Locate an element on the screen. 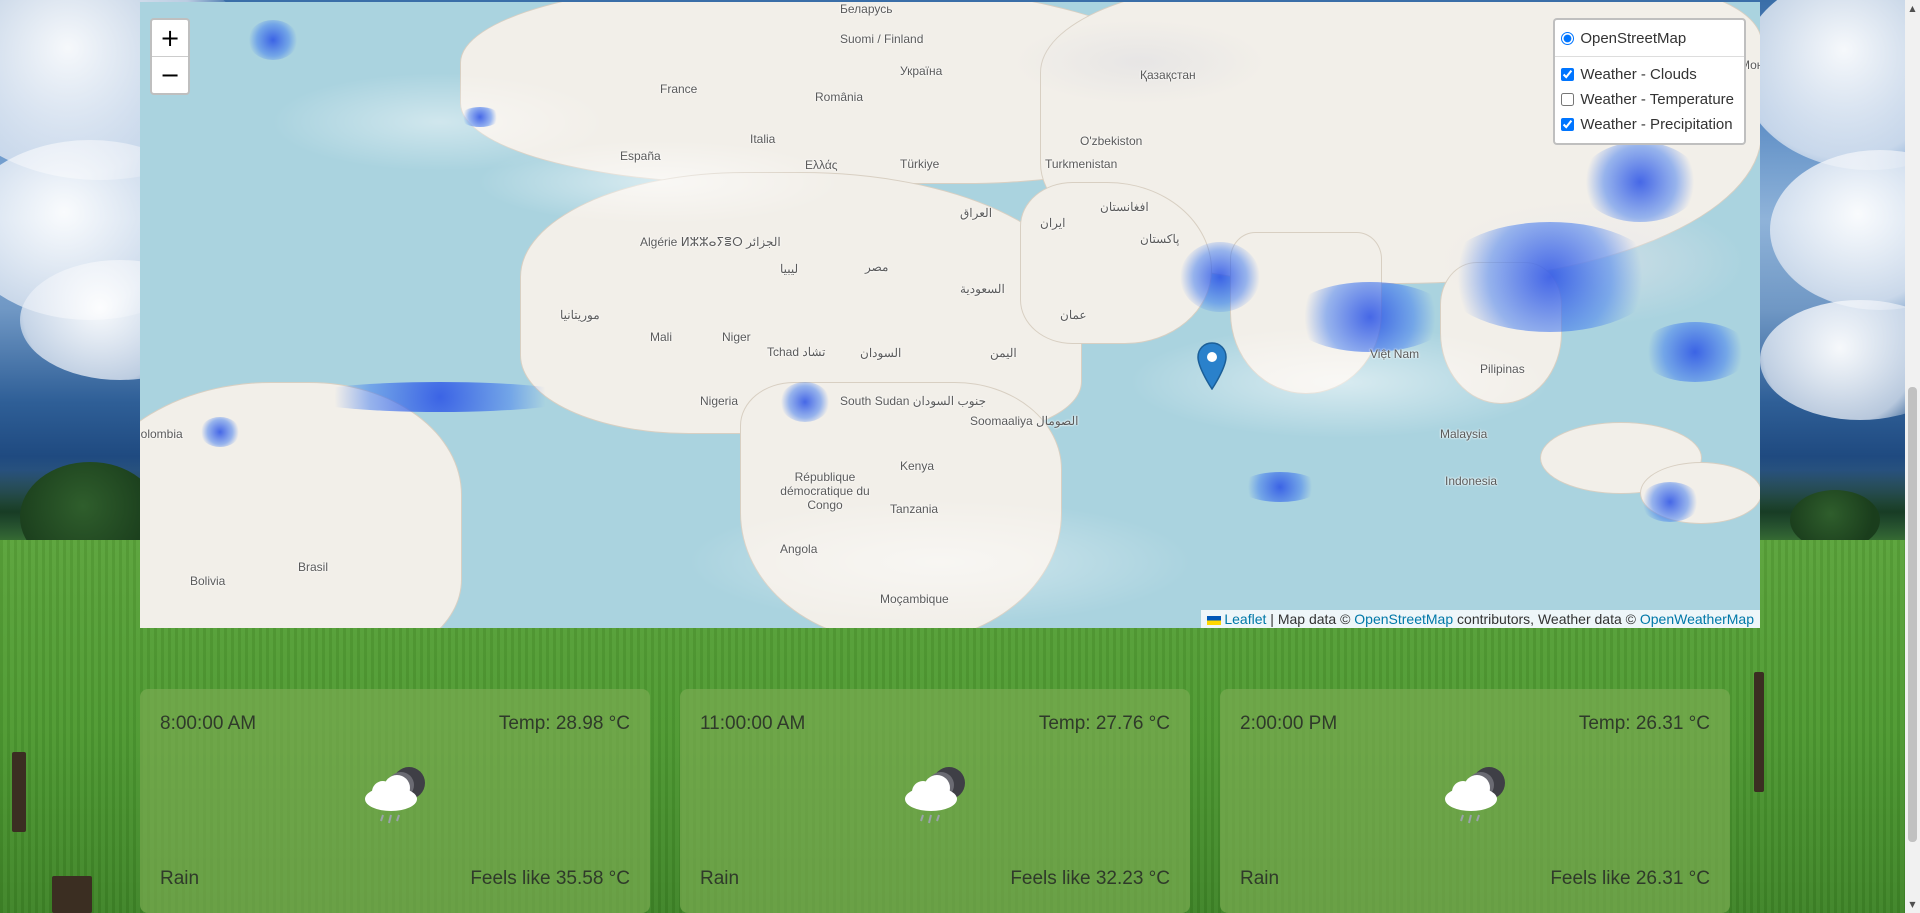 The height and width of the screenshot is (913, 1920). zoom-in-button: + is located at coordinates (170, 38).